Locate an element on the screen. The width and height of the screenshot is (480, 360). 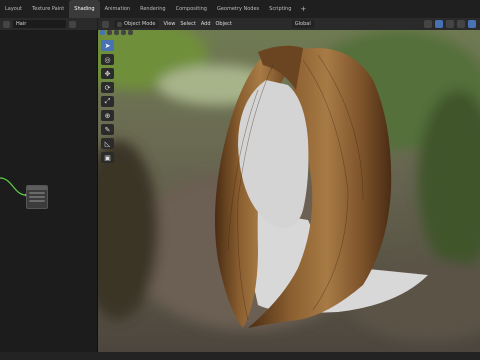
add-cube-icon: ▣ is located at coordinates (107, 157).